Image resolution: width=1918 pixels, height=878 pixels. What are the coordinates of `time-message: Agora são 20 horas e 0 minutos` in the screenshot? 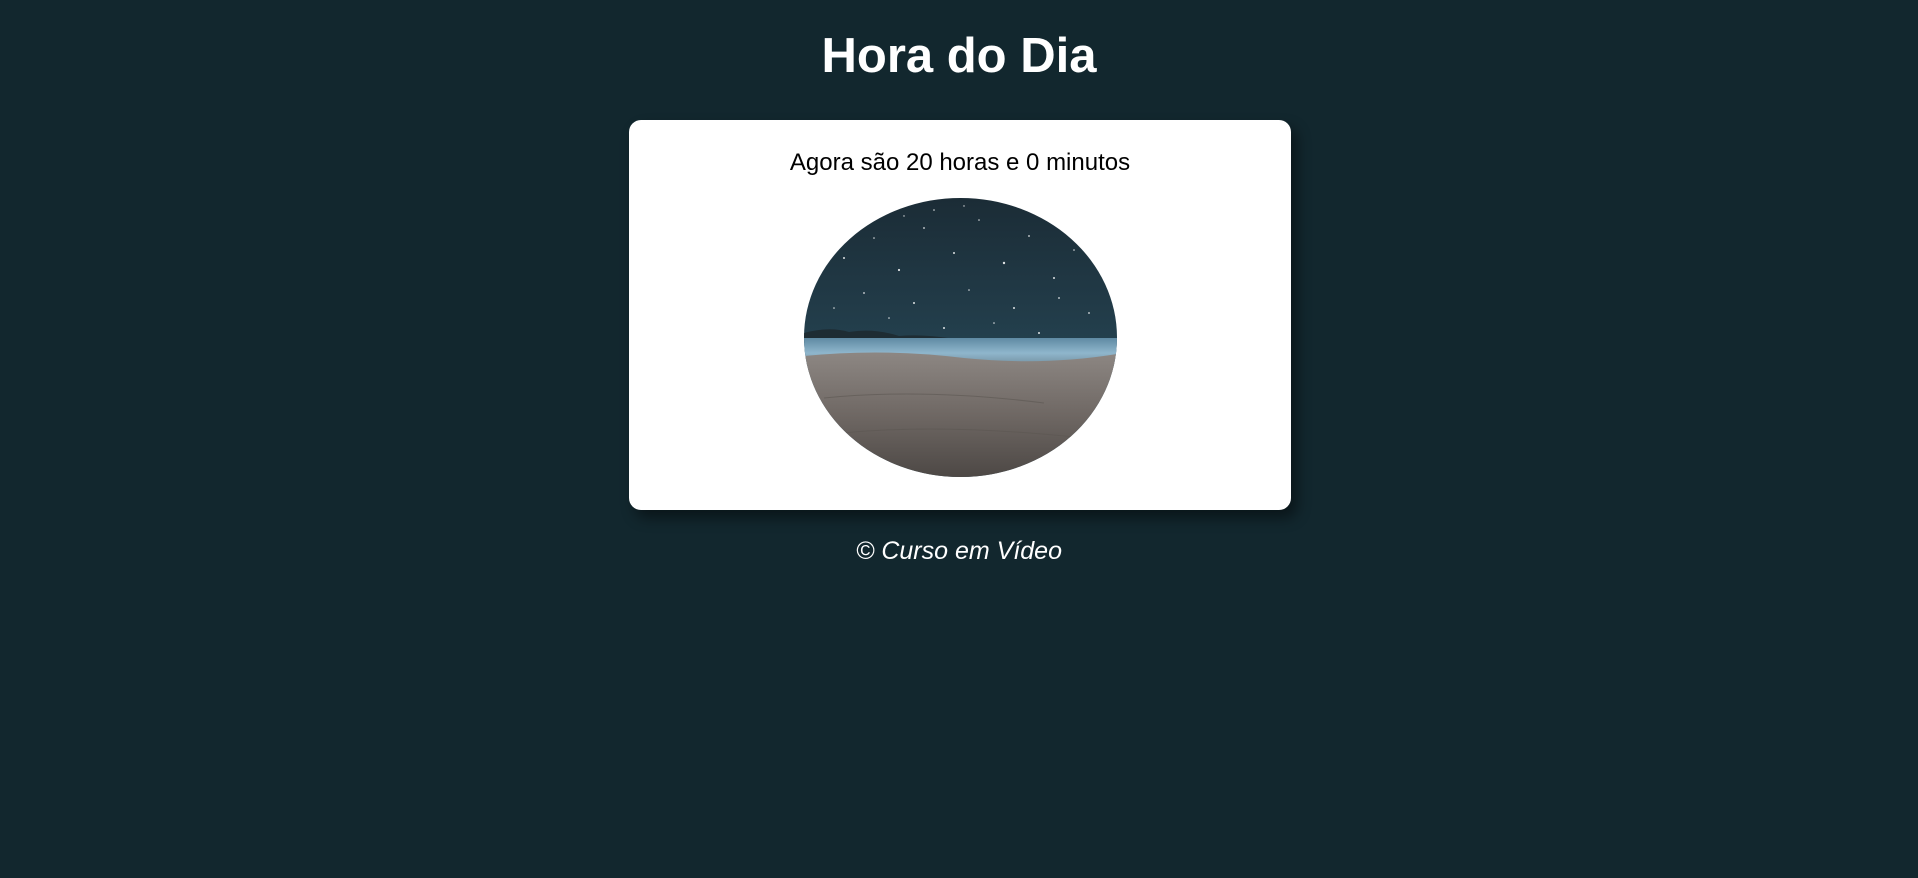 It's located at (960, 162).